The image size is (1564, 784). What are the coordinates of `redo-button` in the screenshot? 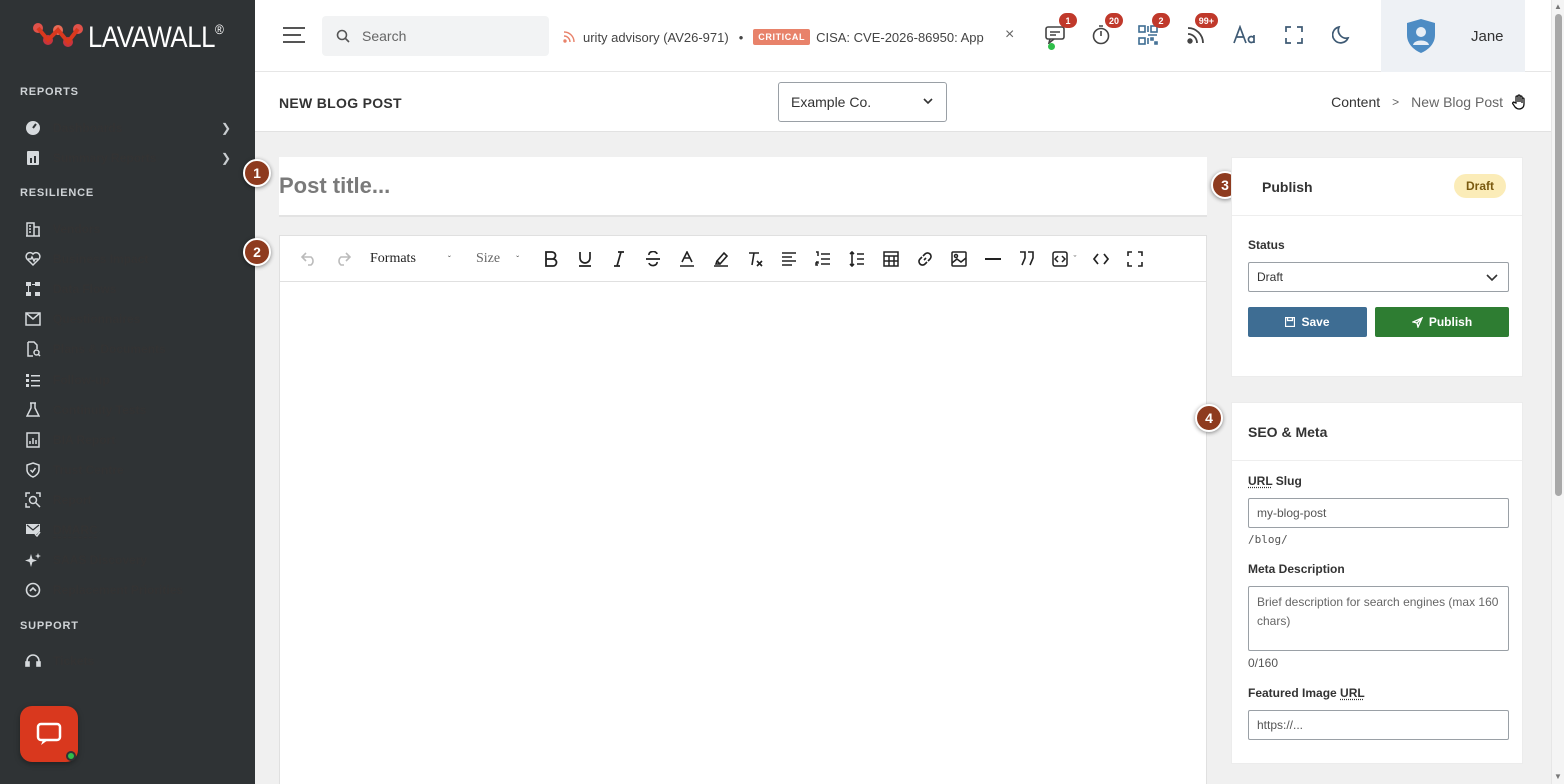 It's located at (343, 259).